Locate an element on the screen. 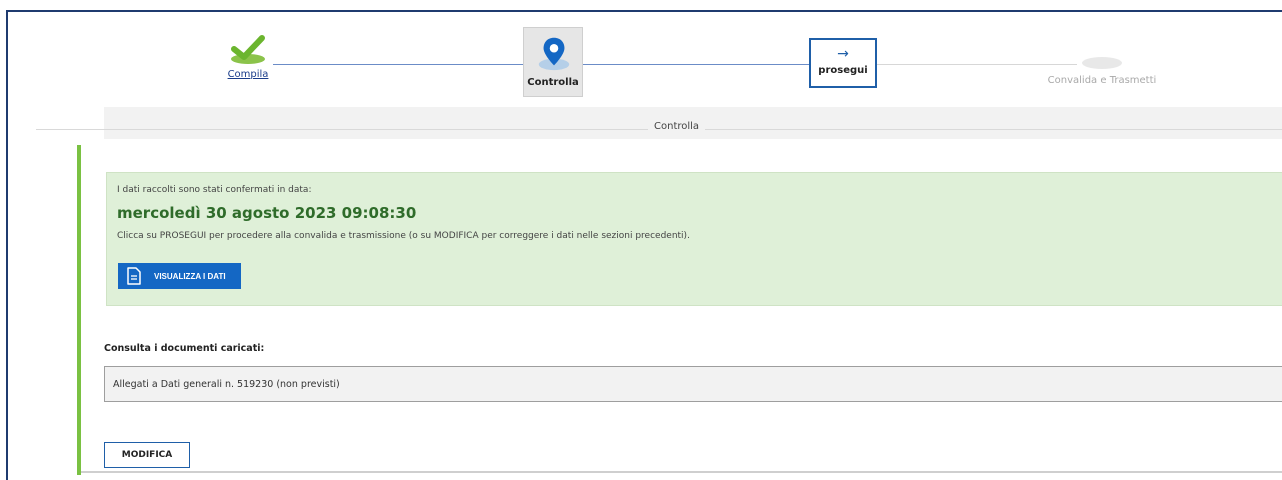  step-label: Convalida e Trasmetti is located at coordinates (1102, 80).